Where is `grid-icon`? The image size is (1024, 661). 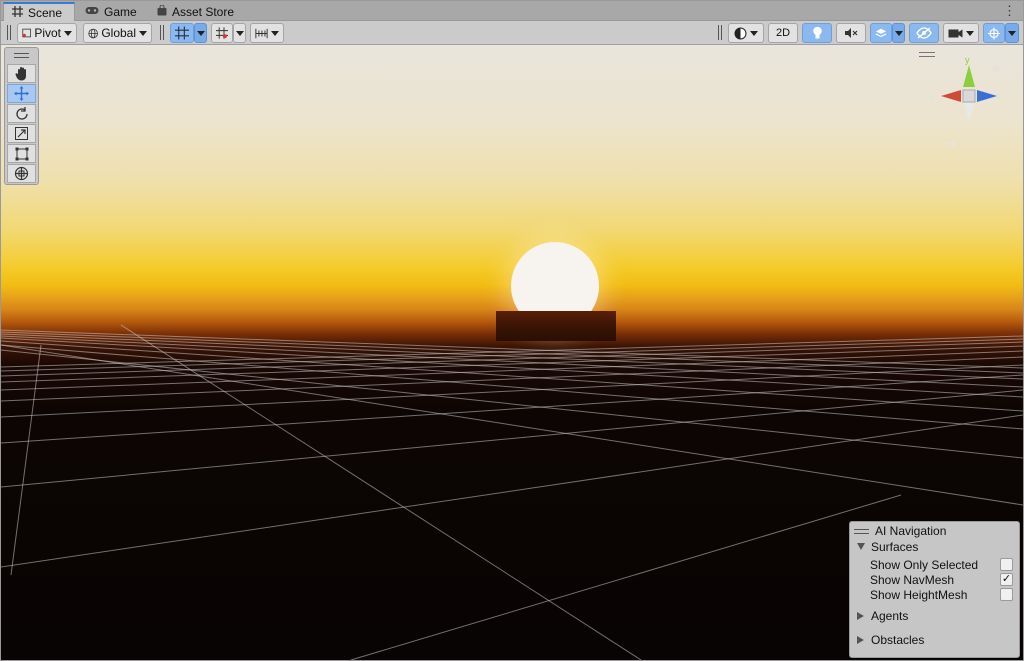
grid-icon is located at coordinates (17, 13).